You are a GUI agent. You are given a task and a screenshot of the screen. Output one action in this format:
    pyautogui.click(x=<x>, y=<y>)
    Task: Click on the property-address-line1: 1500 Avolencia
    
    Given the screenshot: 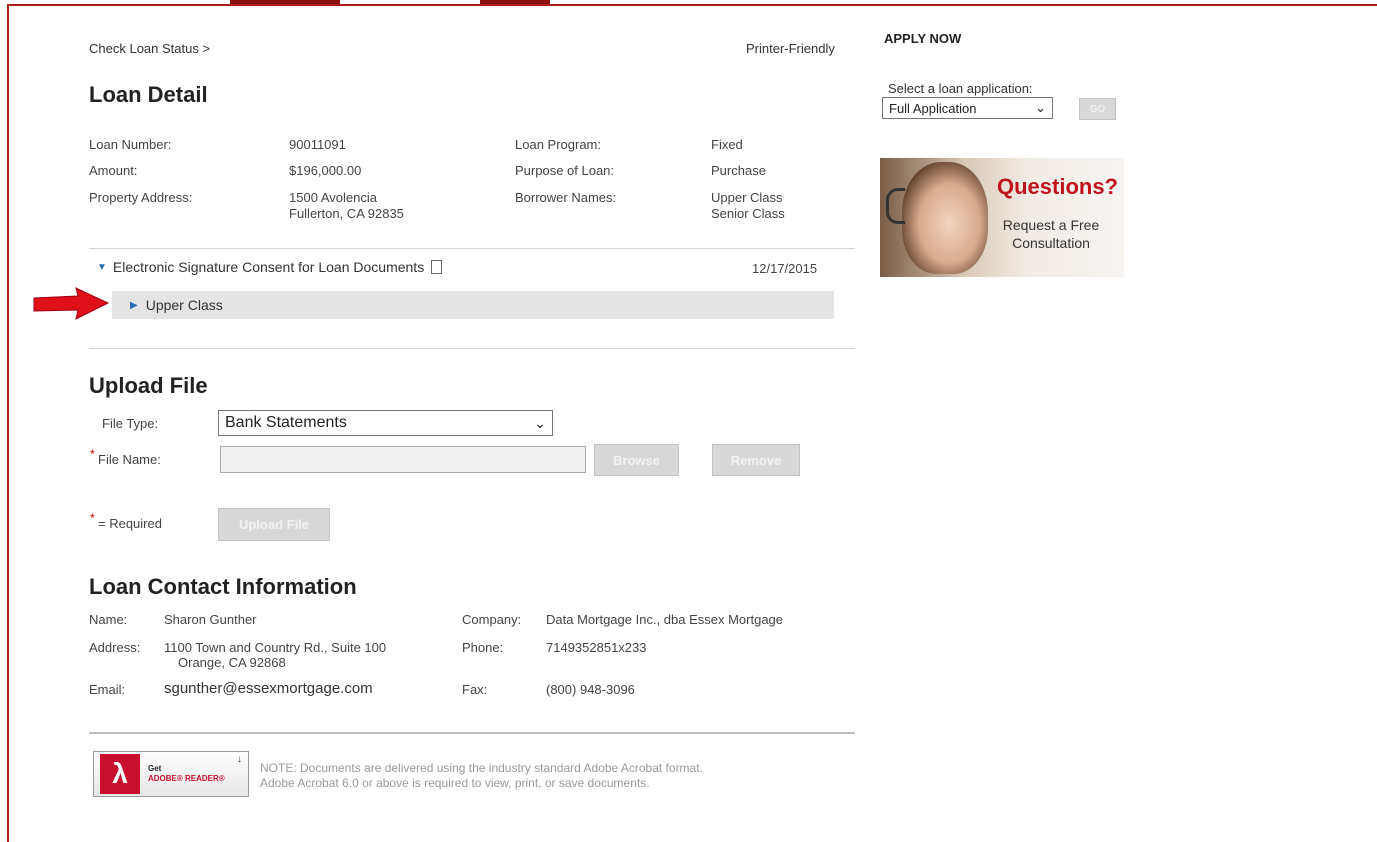 What is the action you would take?
    pyautogui.click(x=333, y=197)
    